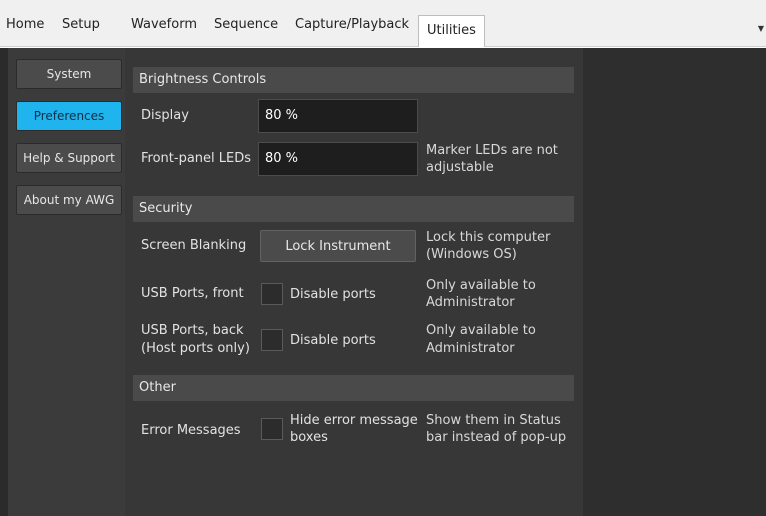 The width and height of the screenshot is (766, 516). Describe the element at coordinates (488, 237) in the screenshot. I see `lock-note-line1: Lock this computer` at that location.